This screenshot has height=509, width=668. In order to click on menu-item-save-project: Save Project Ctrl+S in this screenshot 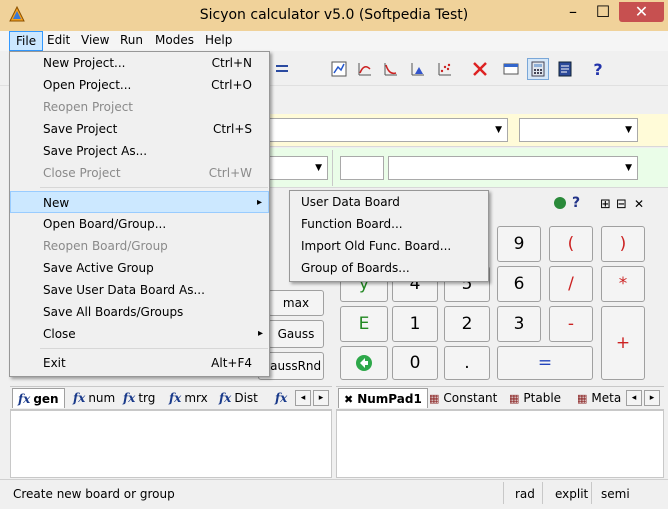, I will do `click(139, 129)`.